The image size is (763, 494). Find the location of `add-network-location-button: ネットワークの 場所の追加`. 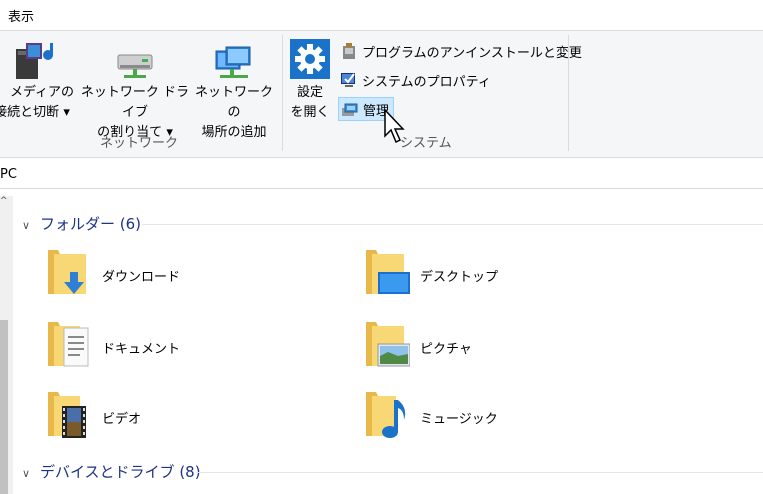

add-network-location-button: ネットワークの 場所の追加 is located at coordinates (234, 87).